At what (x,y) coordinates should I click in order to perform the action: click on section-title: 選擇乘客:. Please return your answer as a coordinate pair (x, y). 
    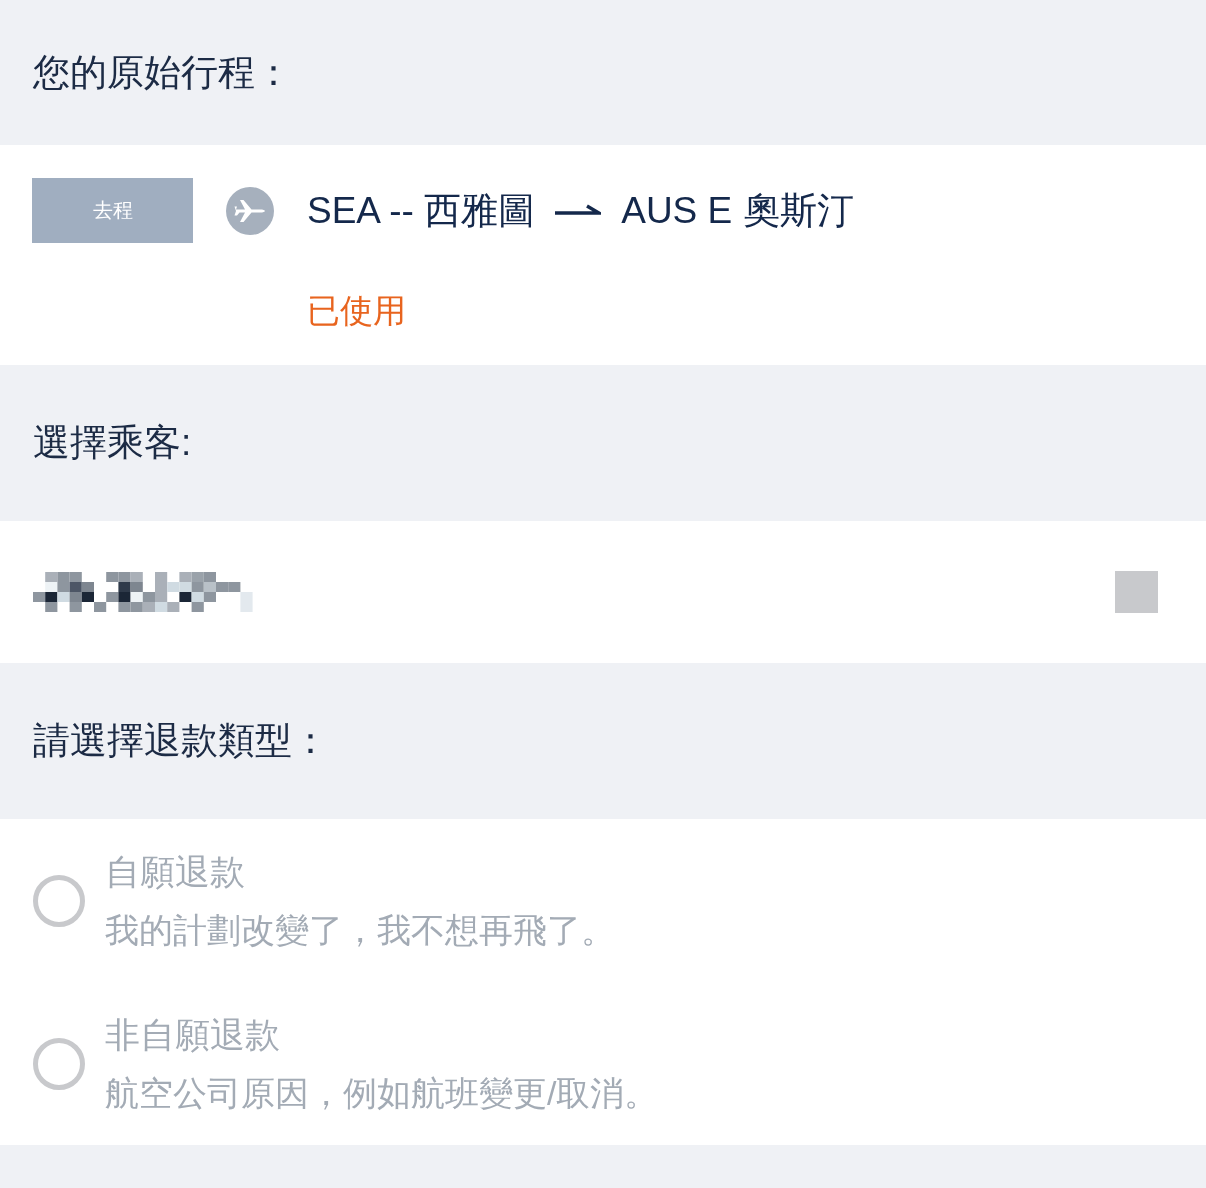
    Looking at the image, I should click on (112, 443).